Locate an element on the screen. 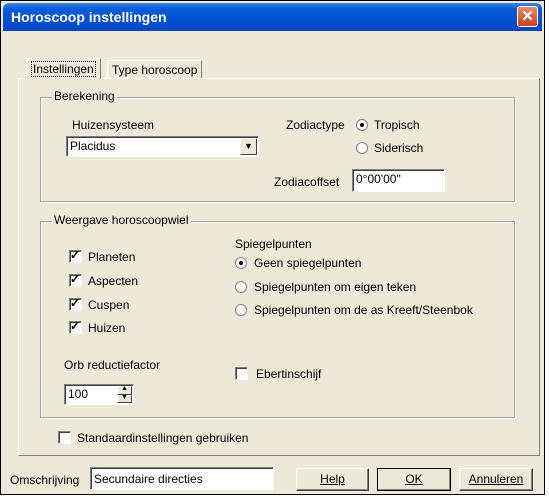  close-icon: ✕ is located at coordinates (527, 16).